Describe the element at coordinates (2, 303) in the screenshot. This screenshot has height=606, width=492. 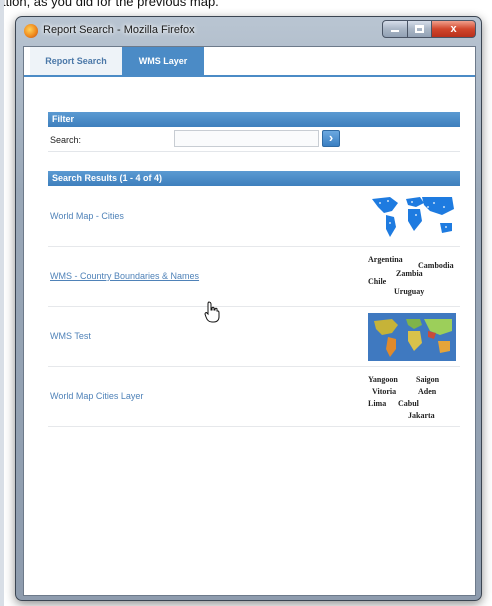
I see `left-page-edge` at that location.